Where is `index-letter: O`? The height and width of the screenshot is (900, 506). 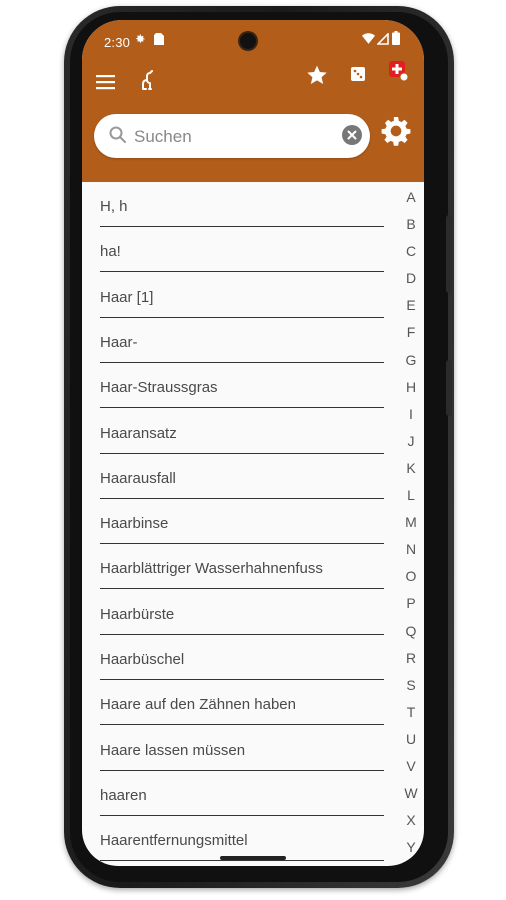 index-letter: O is located at coordinates (411, 576).